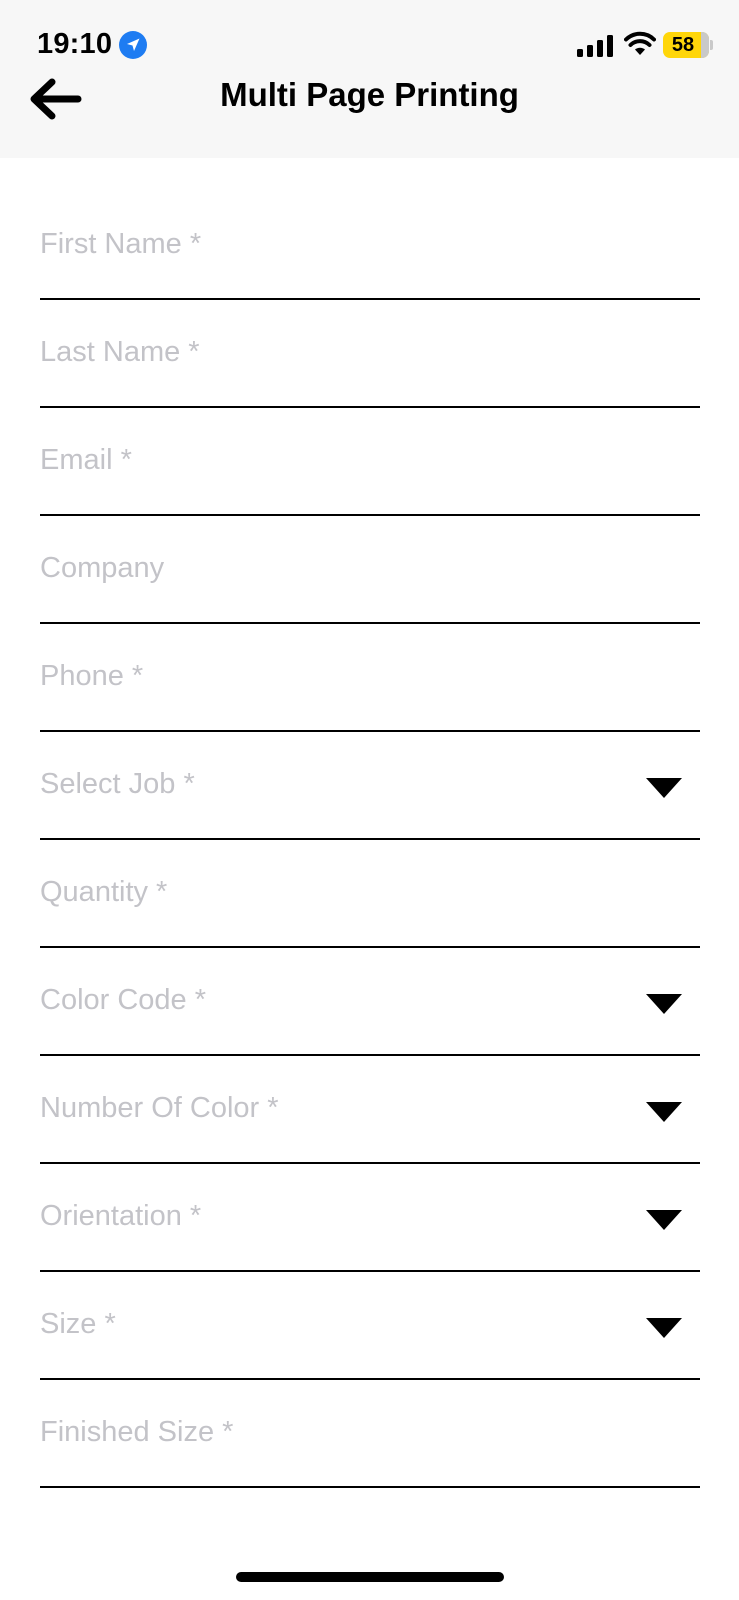 This screenshot has height=1600, width=739. What do you see at coordinates (133, 45) in the screenshot?
I see `location-arrow-icon` at bounding box center [133, 45].